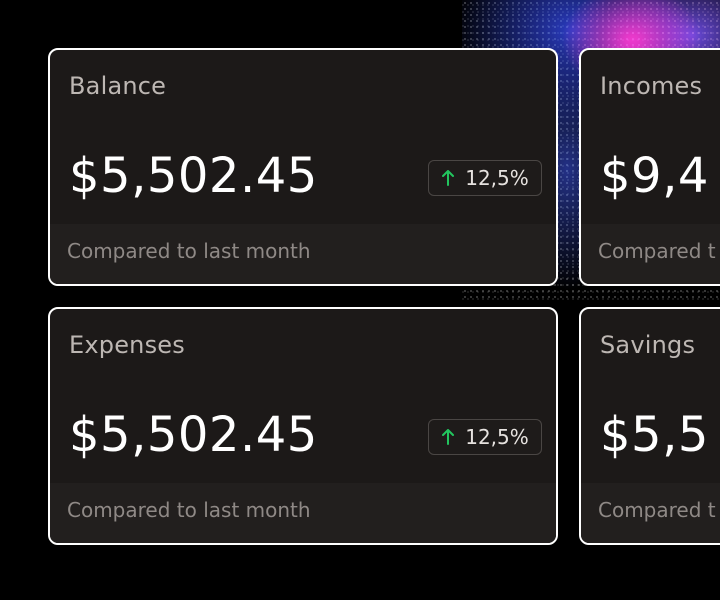 The image size is (720, 600). What do you see at coordinates (654, 435) in the screenshot?
I see `card-value: $5,5` at bounding box center [654, 435].